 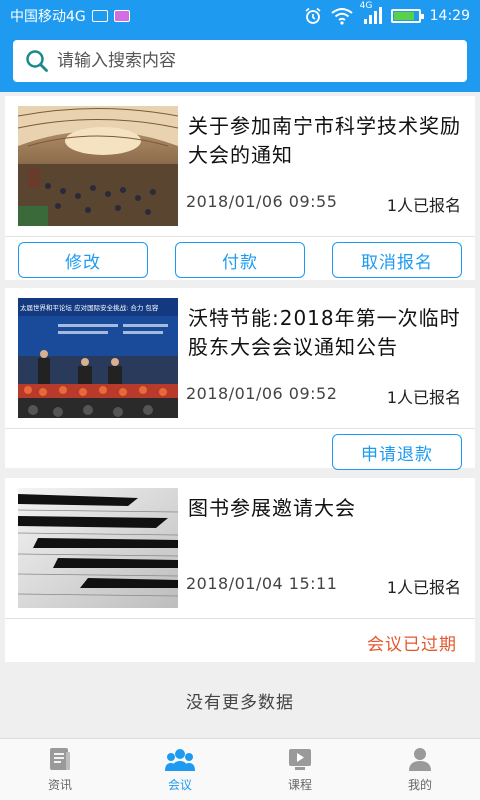 What do you see at coordinates (397, 452) in the screenshot?
I see `refund-request-button: 申请退款` at bounding box center [397, 452].